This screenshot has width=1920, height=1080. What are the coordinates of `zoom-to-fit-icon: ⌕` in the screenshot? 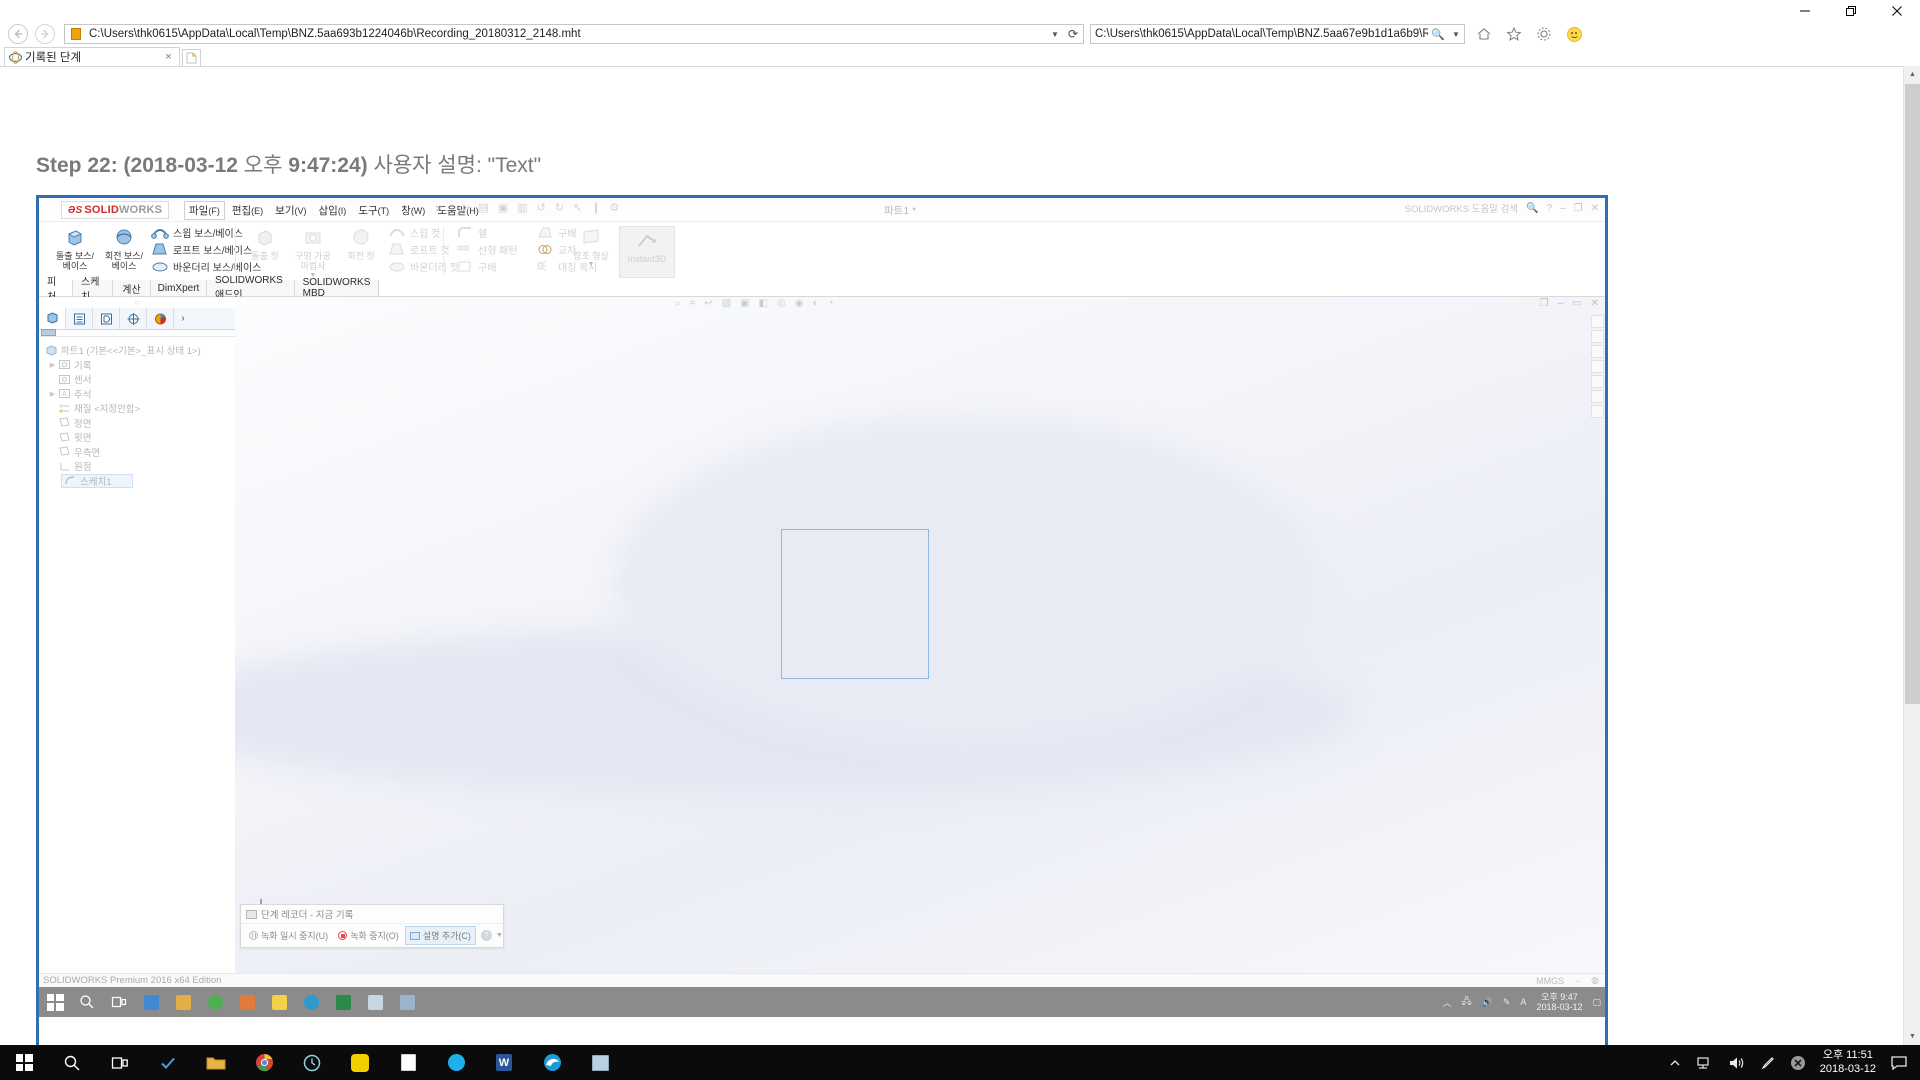 It's located at (678, 303).